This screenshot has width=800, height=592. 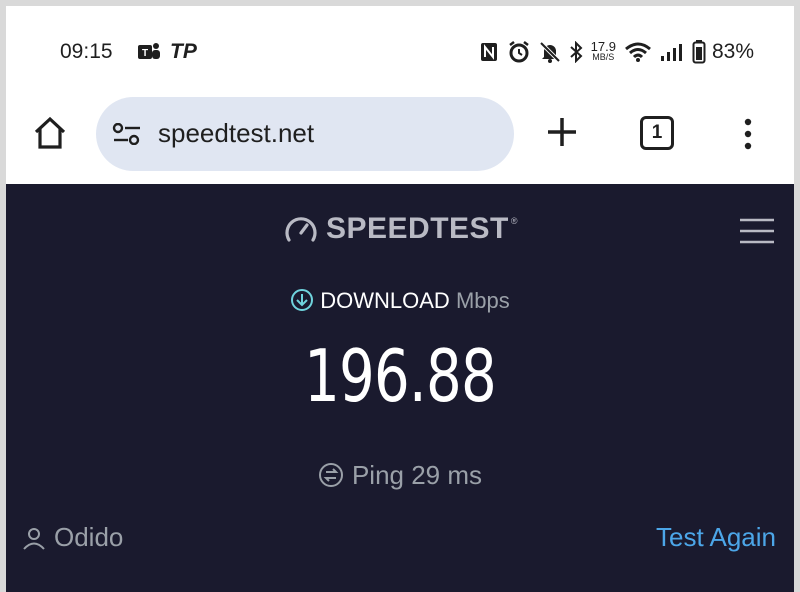 What do you see at coordinates (301, 229) in the screenshot?
I see `gauge-icon` at bounding box center [301, 229].